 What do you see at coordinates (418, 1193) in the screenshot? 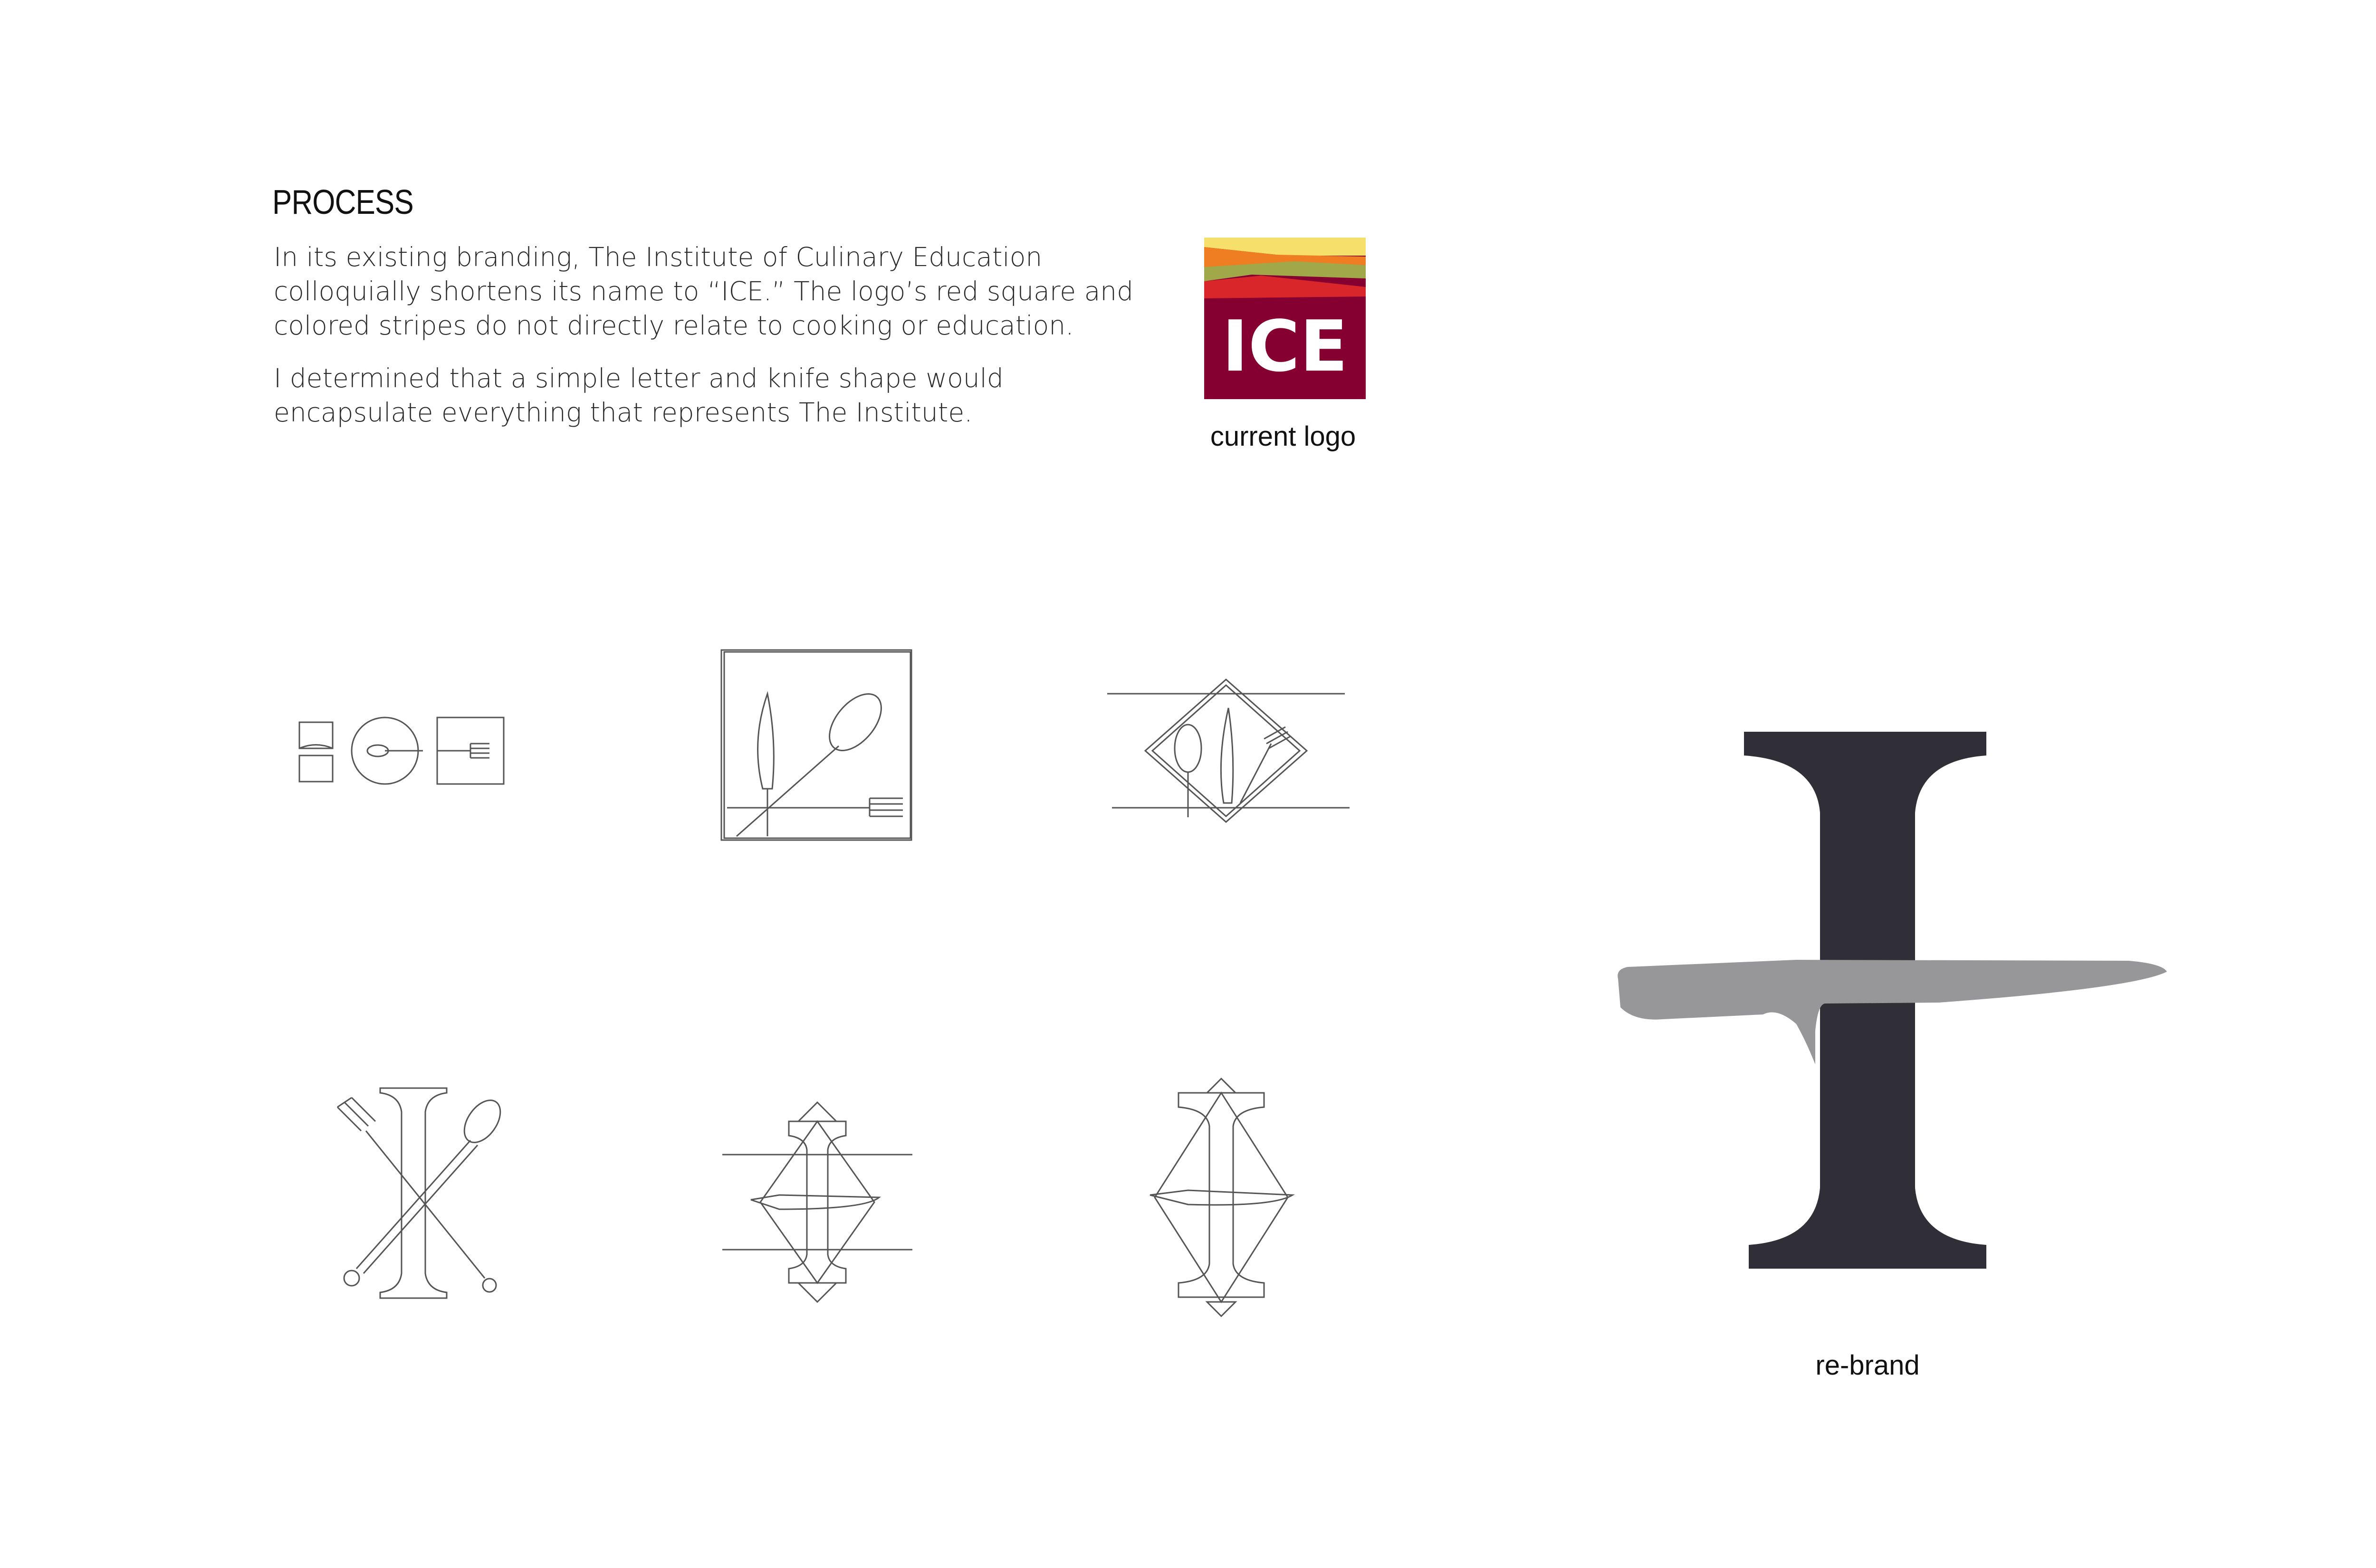
I see `i-crossed-utensils-sketch` at bounding box center [418, 1193].